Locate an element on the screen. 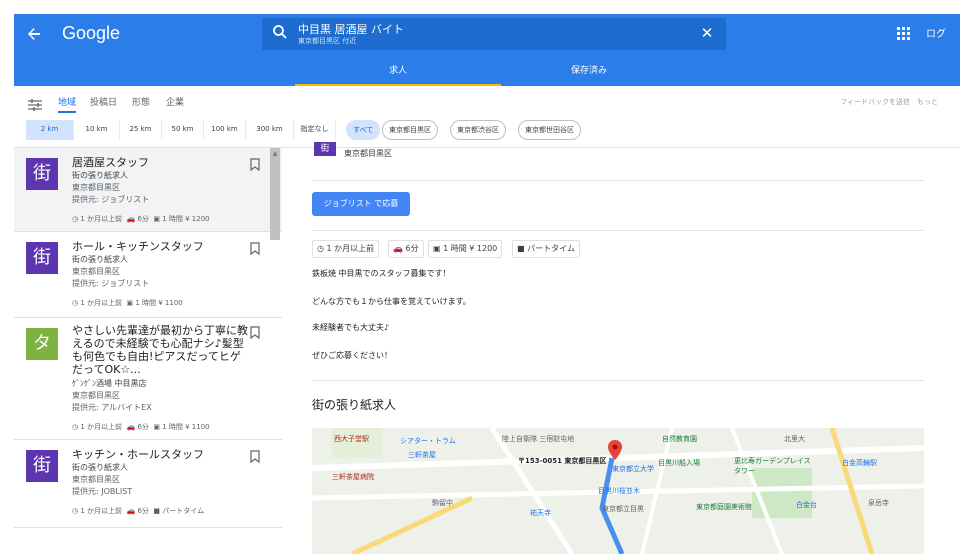 Image resolution: width=960 pixels, height=554 pixels. filter-tab-posted: 投稿日 is located at coordinates (103, 101).